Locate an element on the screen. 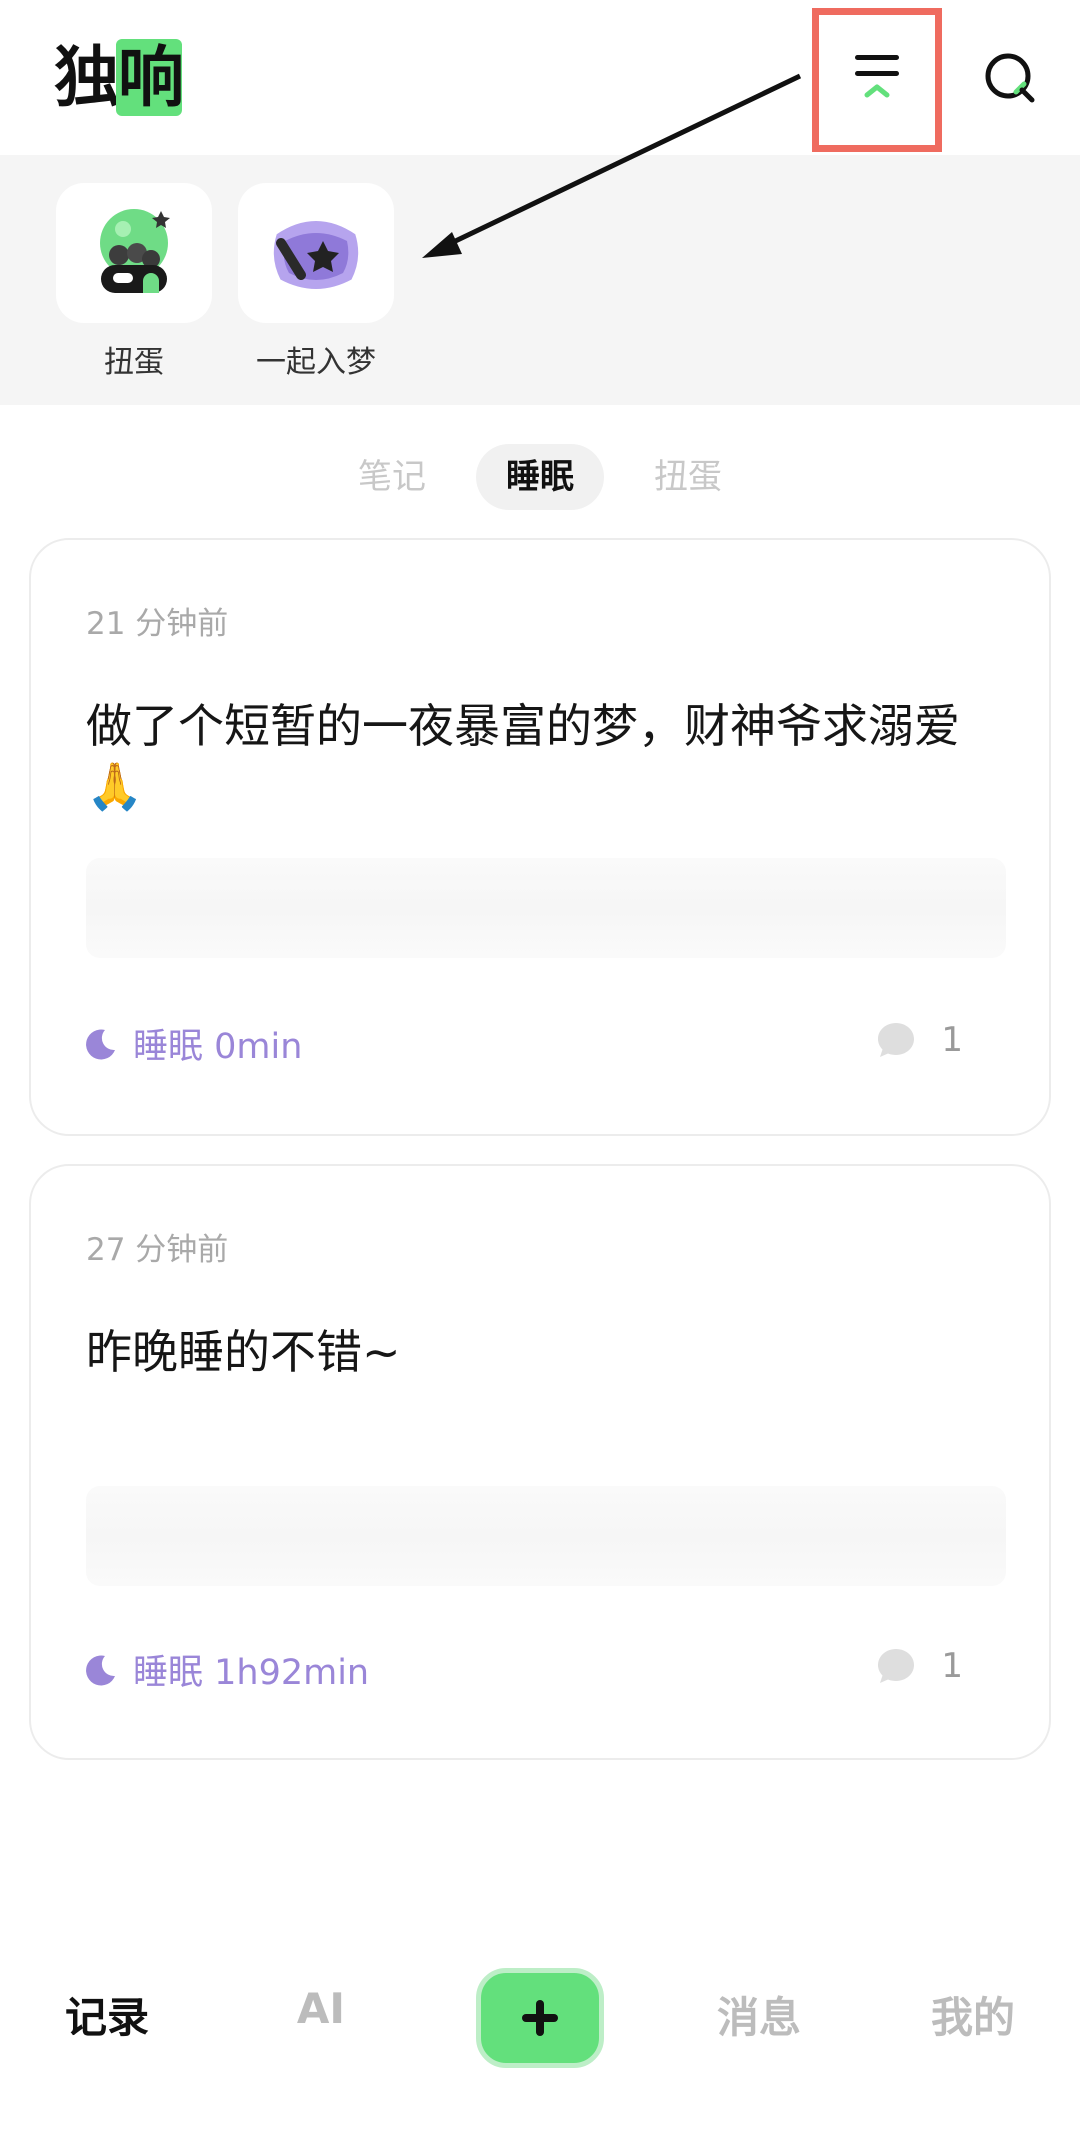 Image resolution: width=1080 pixels, height=2155 pixels. post-text: 昨晚睡的不错~ is located at coordinates (243, 1352).